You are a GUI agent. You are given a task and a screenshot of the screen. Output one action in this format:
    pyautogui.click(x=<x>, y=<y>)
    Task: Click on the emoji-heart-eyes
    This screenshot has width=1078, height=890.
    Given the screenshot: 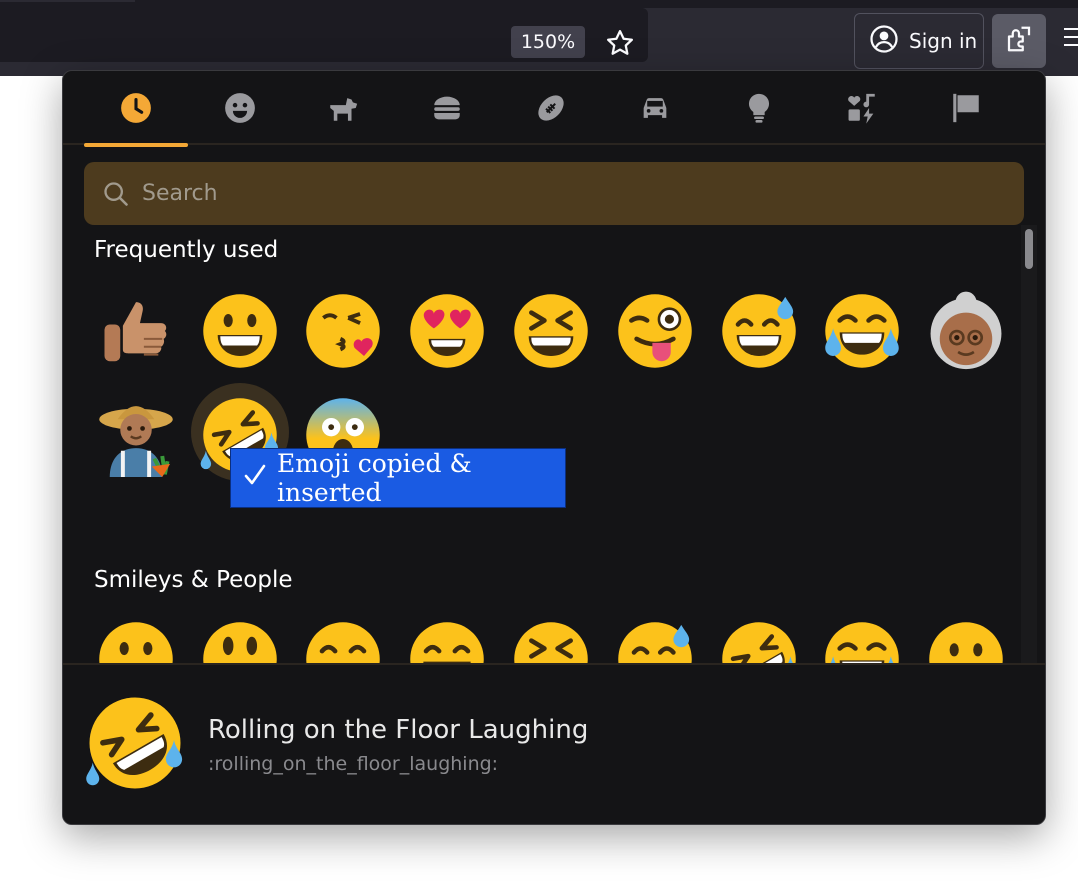 What is the action you would take?
    pyautogui.click(x=447, y=331)
    